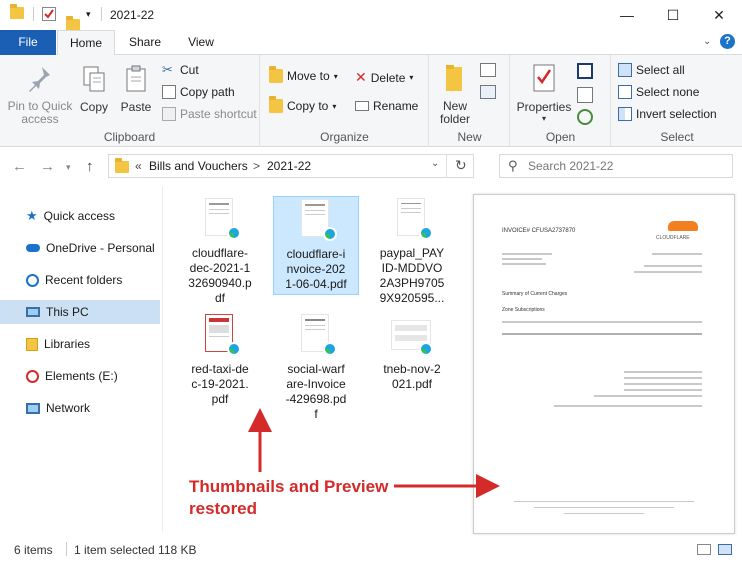 The width and height of the screenshot is (742, 562). I want to click on details-view-icon, so click(704, 549).